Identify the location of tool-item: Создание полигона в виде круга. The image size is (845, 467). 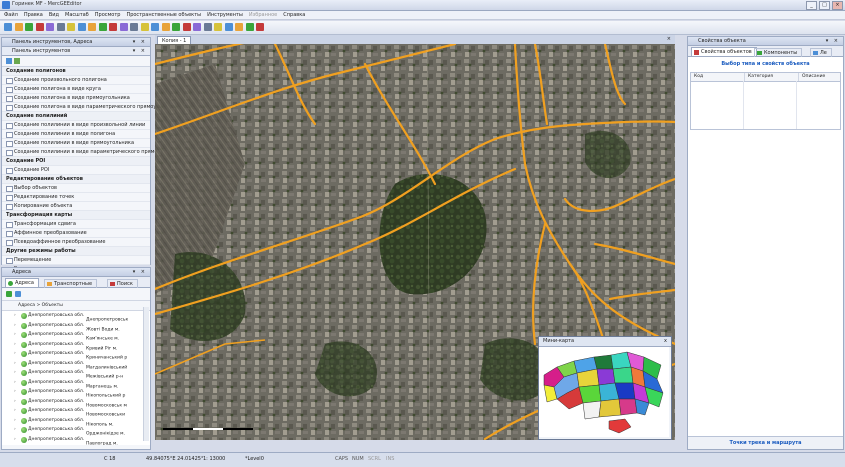
(76, 89).